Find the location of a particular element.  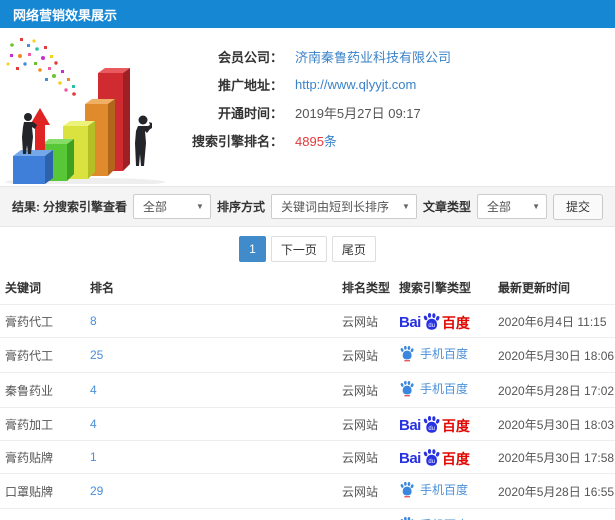

thinking-man-figure is located at coordinates (143, 140).